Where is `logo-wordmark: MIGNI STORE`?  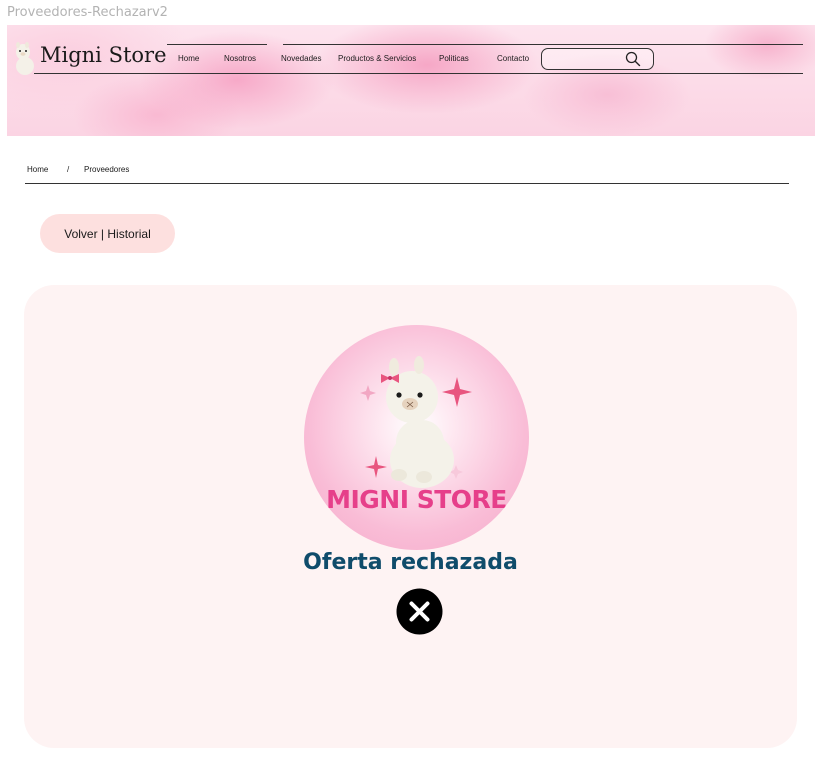 logo-wordmark: MIGNI STORE is located at coordinates (416, 499).